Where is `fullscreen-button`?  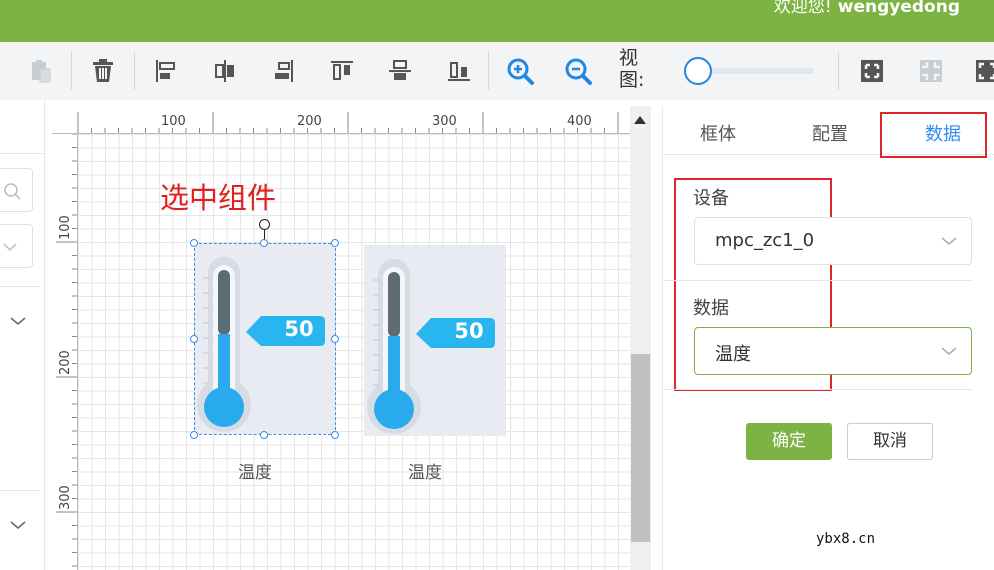 fullscreen-button is located at coordinates (983, 71).